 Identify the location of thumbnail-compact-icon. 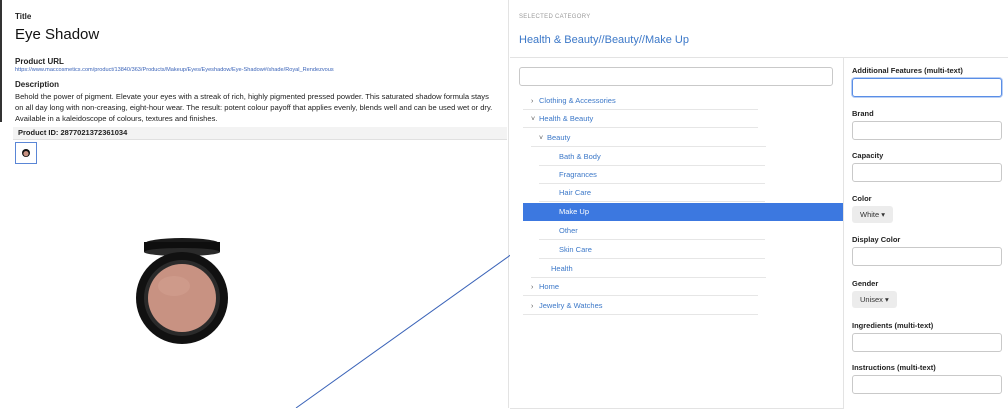
(26, 153).